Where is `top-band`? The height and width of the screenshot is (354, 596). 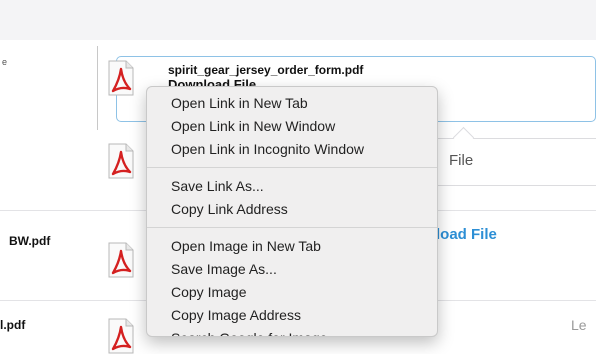
top-band is located at coordinates (298, 20).